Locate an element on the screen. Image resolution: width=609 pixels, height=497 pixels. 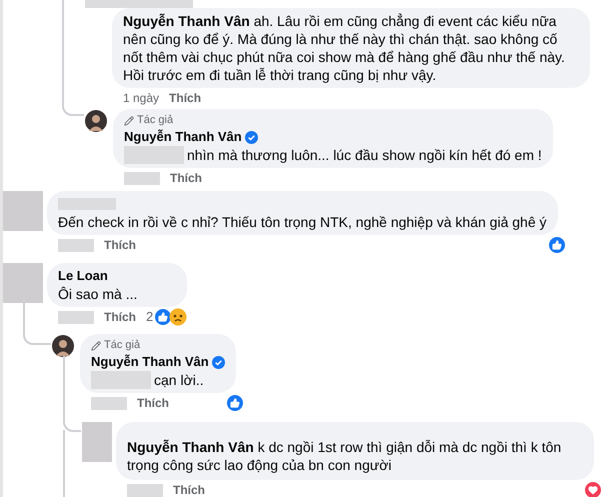
comment-text: Nguyễn Thanh Vân k dc ngồi 1st row thì giận dỗi mà dc ngồi thì k tôn trọng công sức lao động của bn con người is located at coordinates (344, 456).